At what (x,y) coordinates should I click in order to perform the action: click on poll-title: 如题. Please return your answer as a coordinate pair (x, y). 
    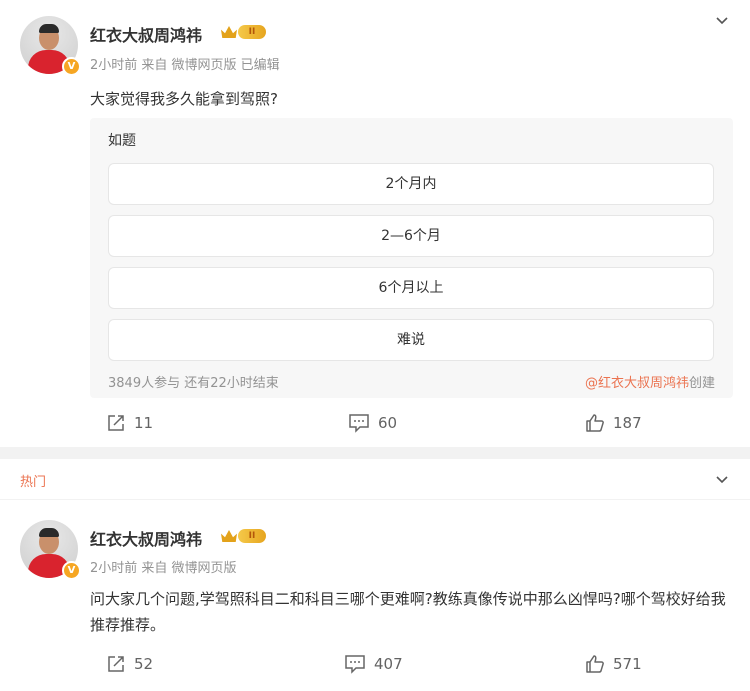
    Looking at the image, I should click on (122, 141).